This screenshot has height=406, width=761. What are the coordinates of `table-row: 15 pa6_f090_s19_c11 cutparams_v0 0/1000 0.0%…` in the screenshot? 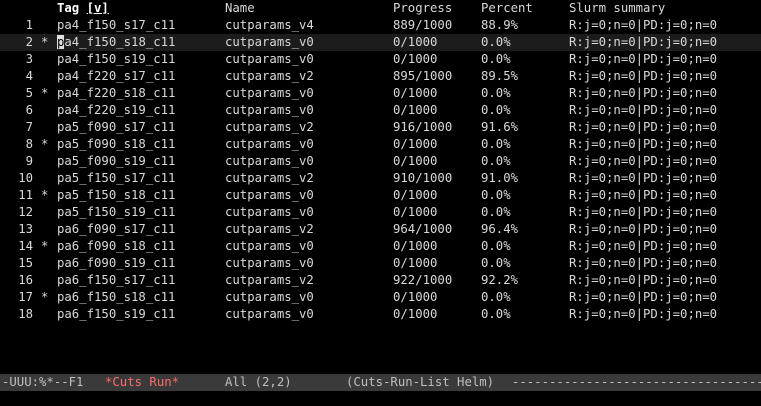 It's located at (380, 263).